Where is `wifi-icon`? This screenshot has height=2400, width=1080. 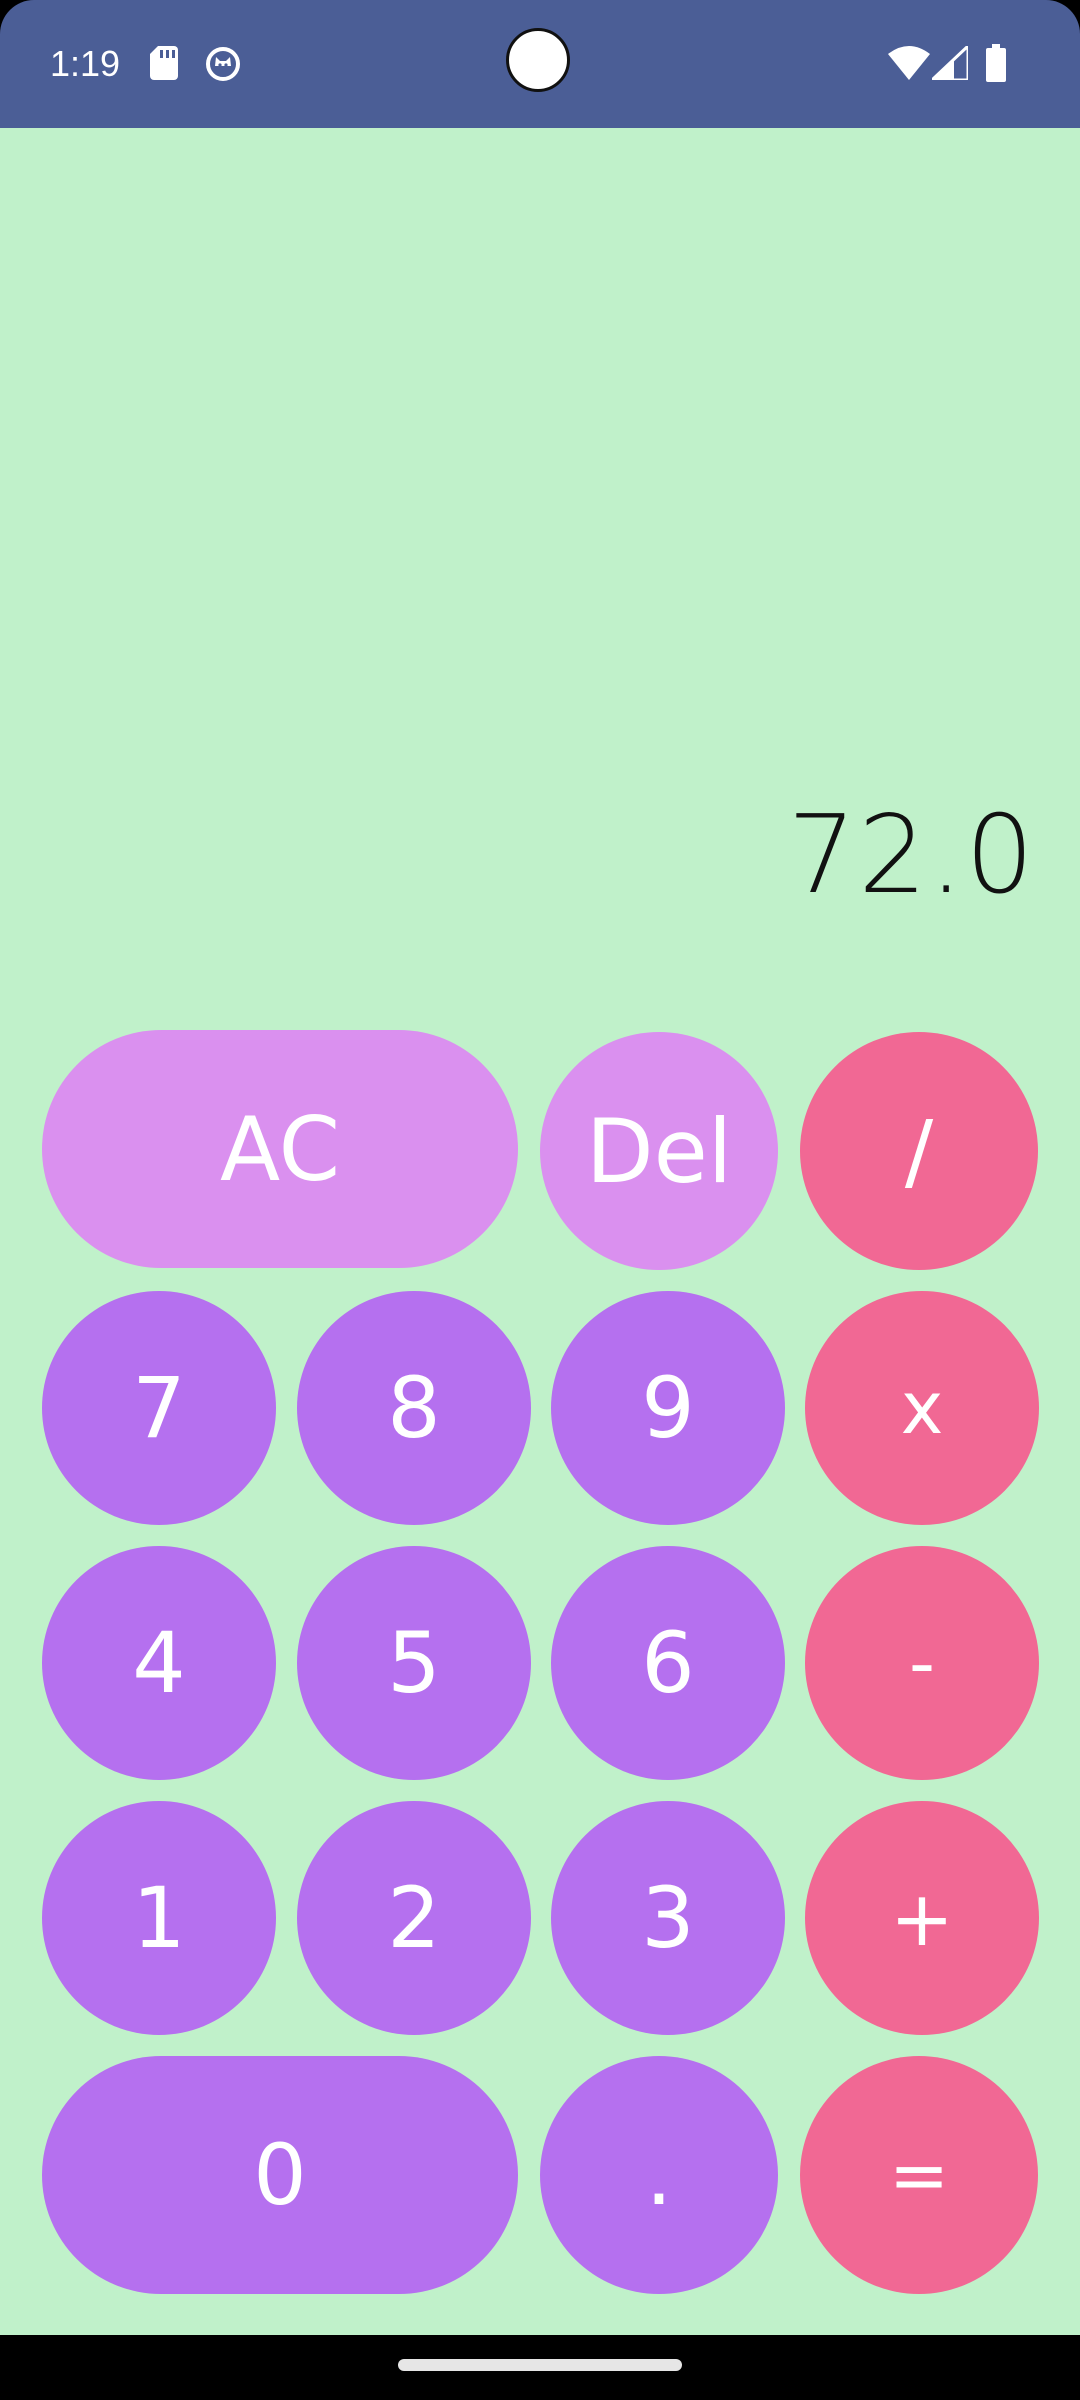 wifi-icon is located at coordinates (909, 63).